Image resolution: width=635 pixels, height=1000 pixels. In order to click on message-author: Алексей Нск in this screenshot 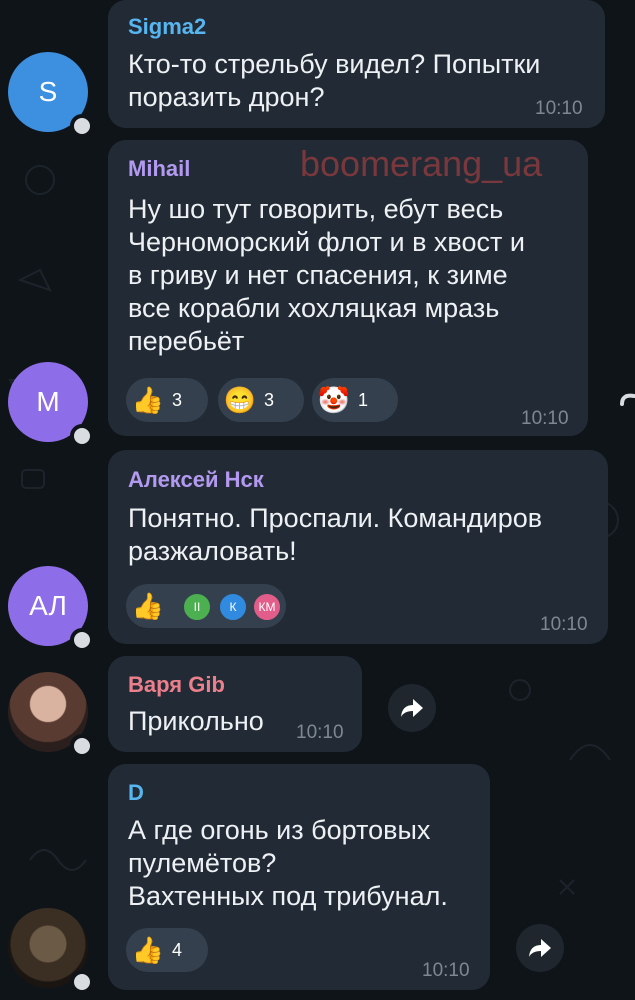, I will do `click(196, 480)`.